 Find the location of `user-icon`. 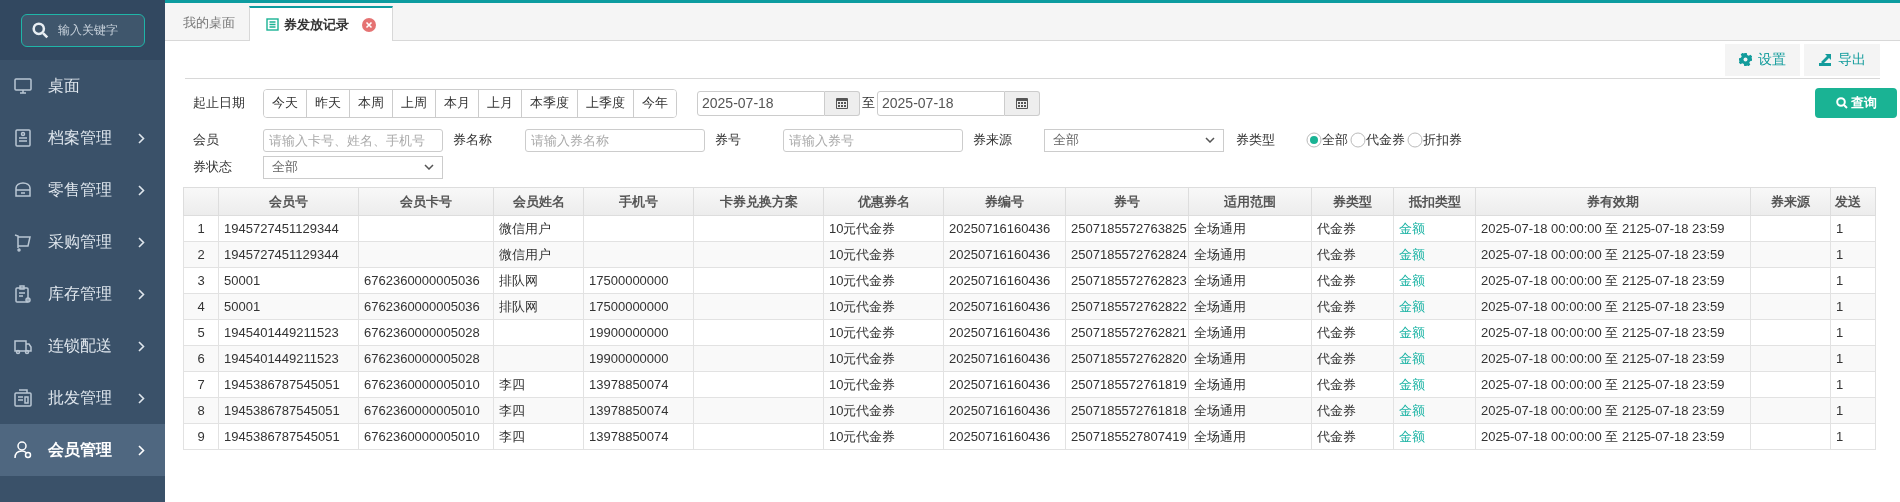

user-icon is located at coordinates (23, 450).